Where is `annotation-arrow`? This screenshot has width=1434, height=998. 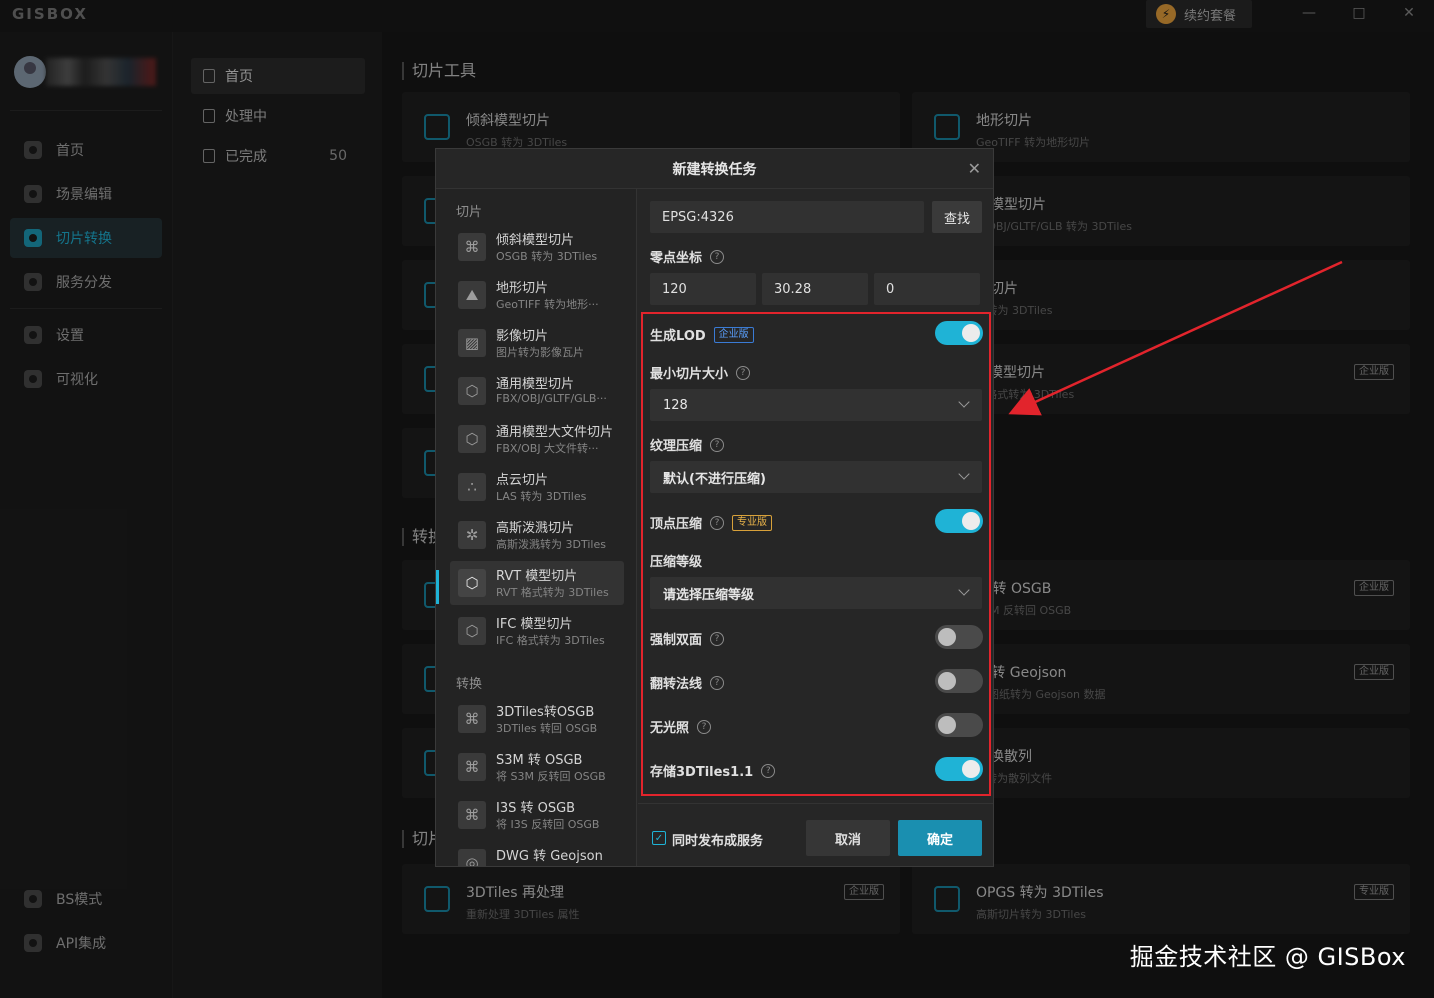 annotation-arrow is located at coordinates (1175, 338).